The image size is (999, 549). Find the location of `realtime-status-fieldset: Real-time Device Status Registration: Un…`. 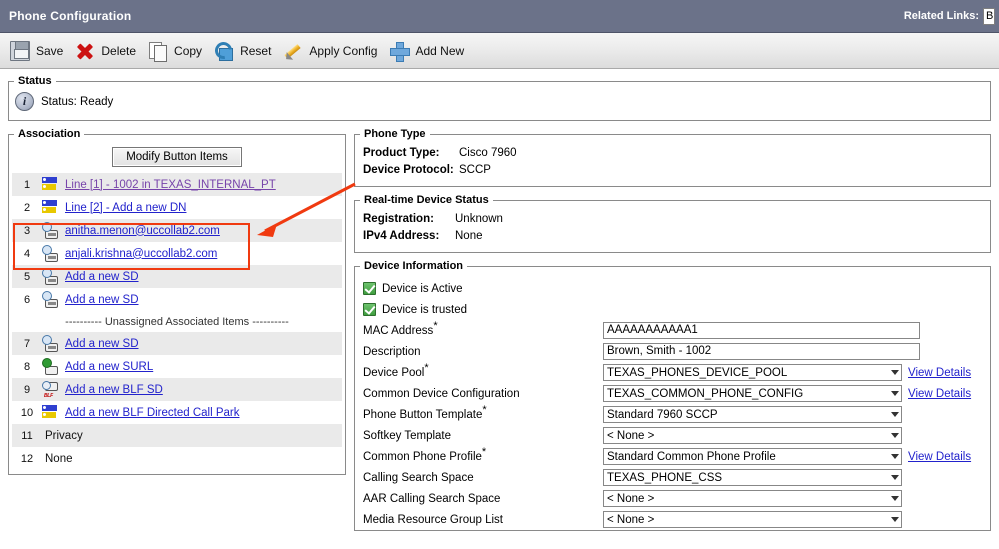

realtime-status-fieldset: Real-time Device Status Registration: Un… is located at coordinates (672, 223).